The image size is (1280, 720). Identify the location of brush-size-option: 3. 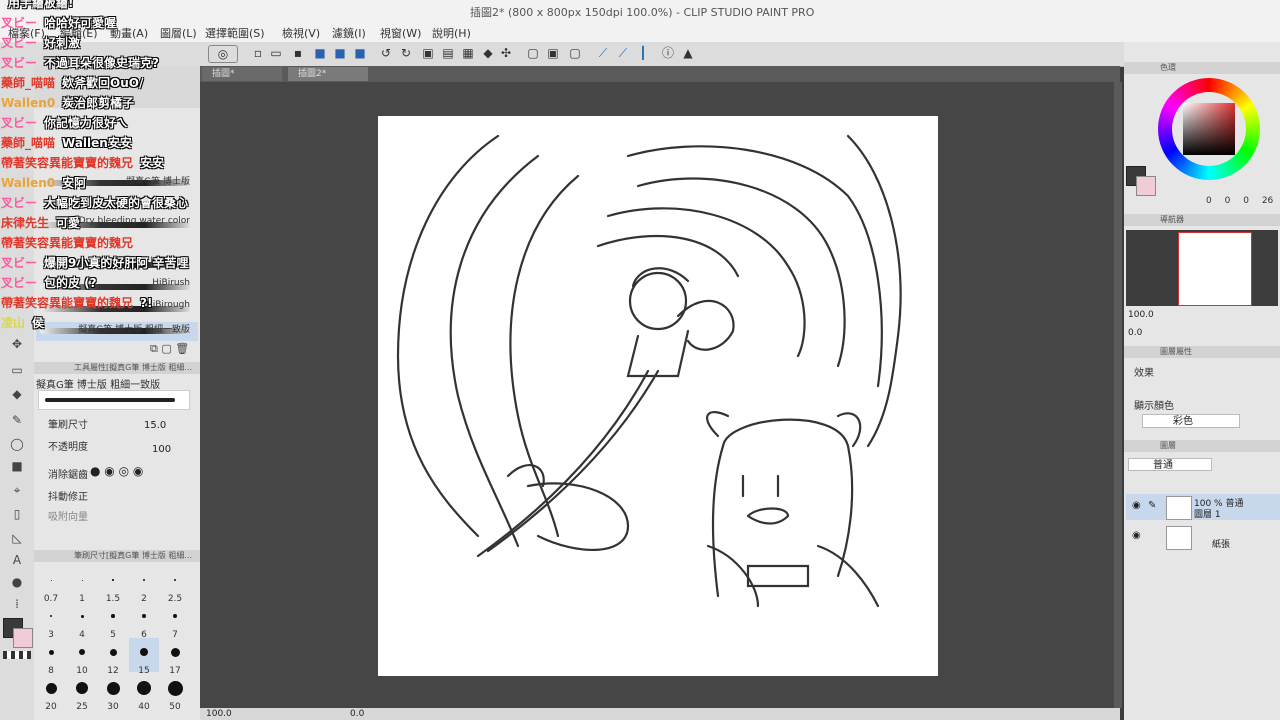
(51, 621).